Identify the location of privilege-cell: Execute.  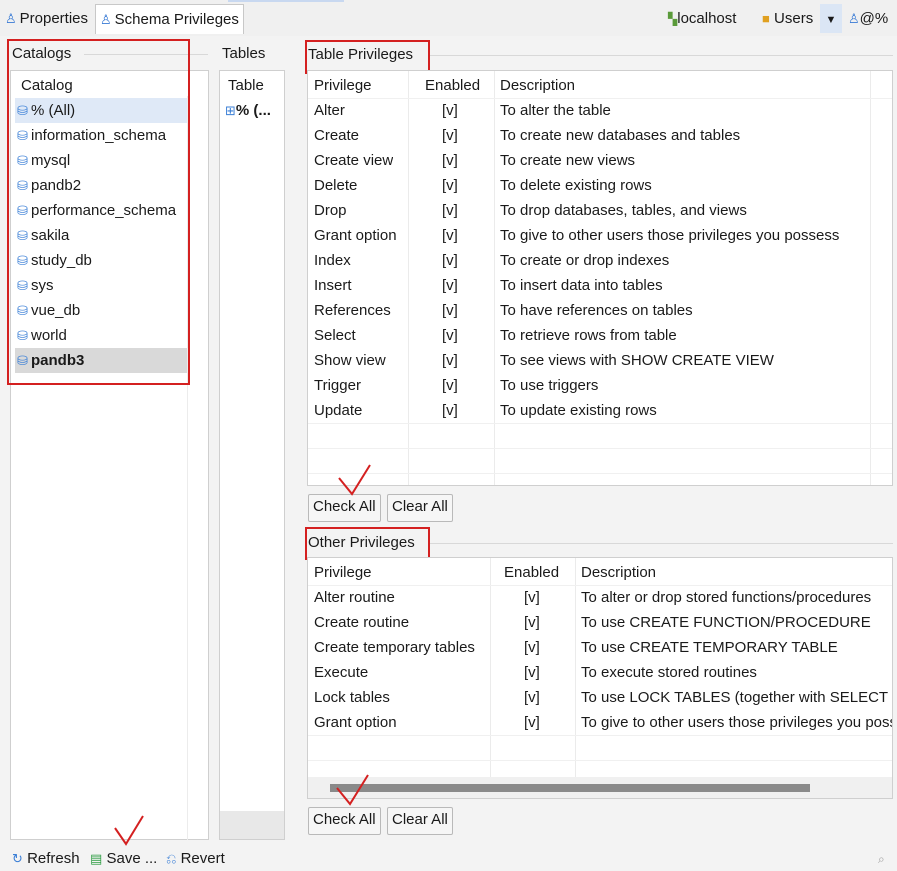
(341, 672).